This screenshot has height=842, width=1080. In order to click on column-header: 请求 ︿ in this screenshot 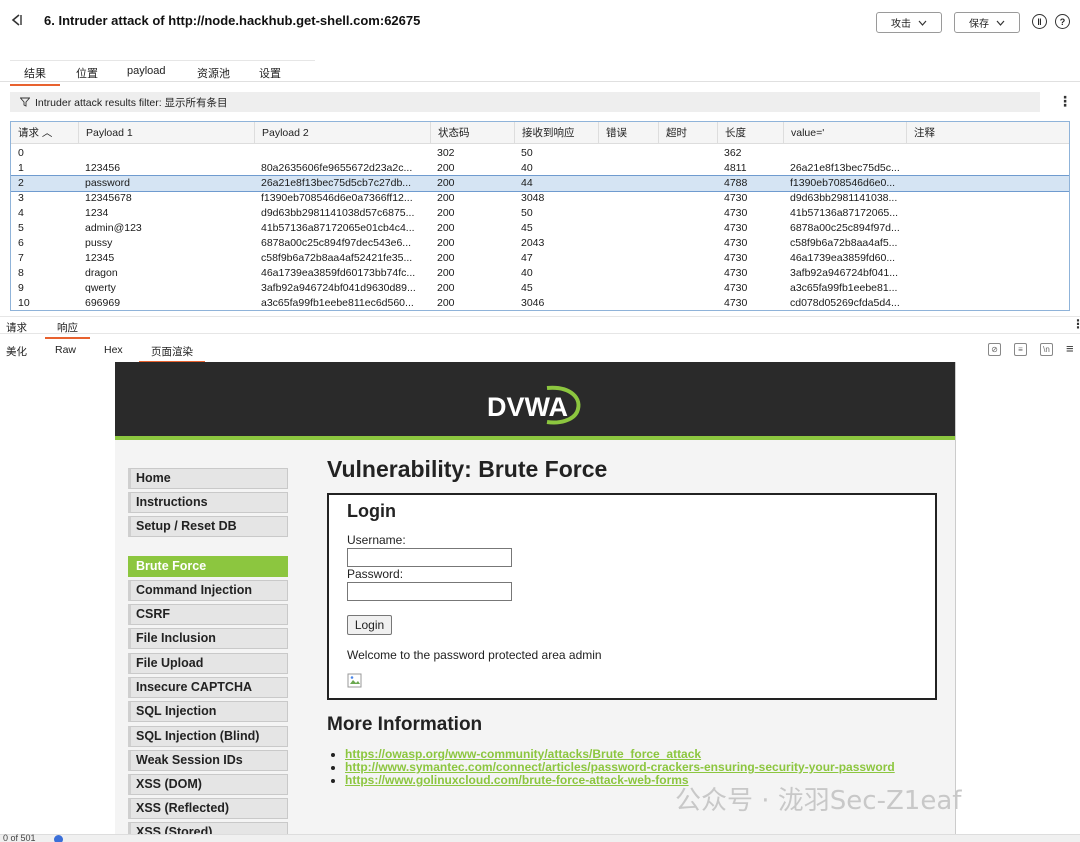, I will do `click(44, 133)`.